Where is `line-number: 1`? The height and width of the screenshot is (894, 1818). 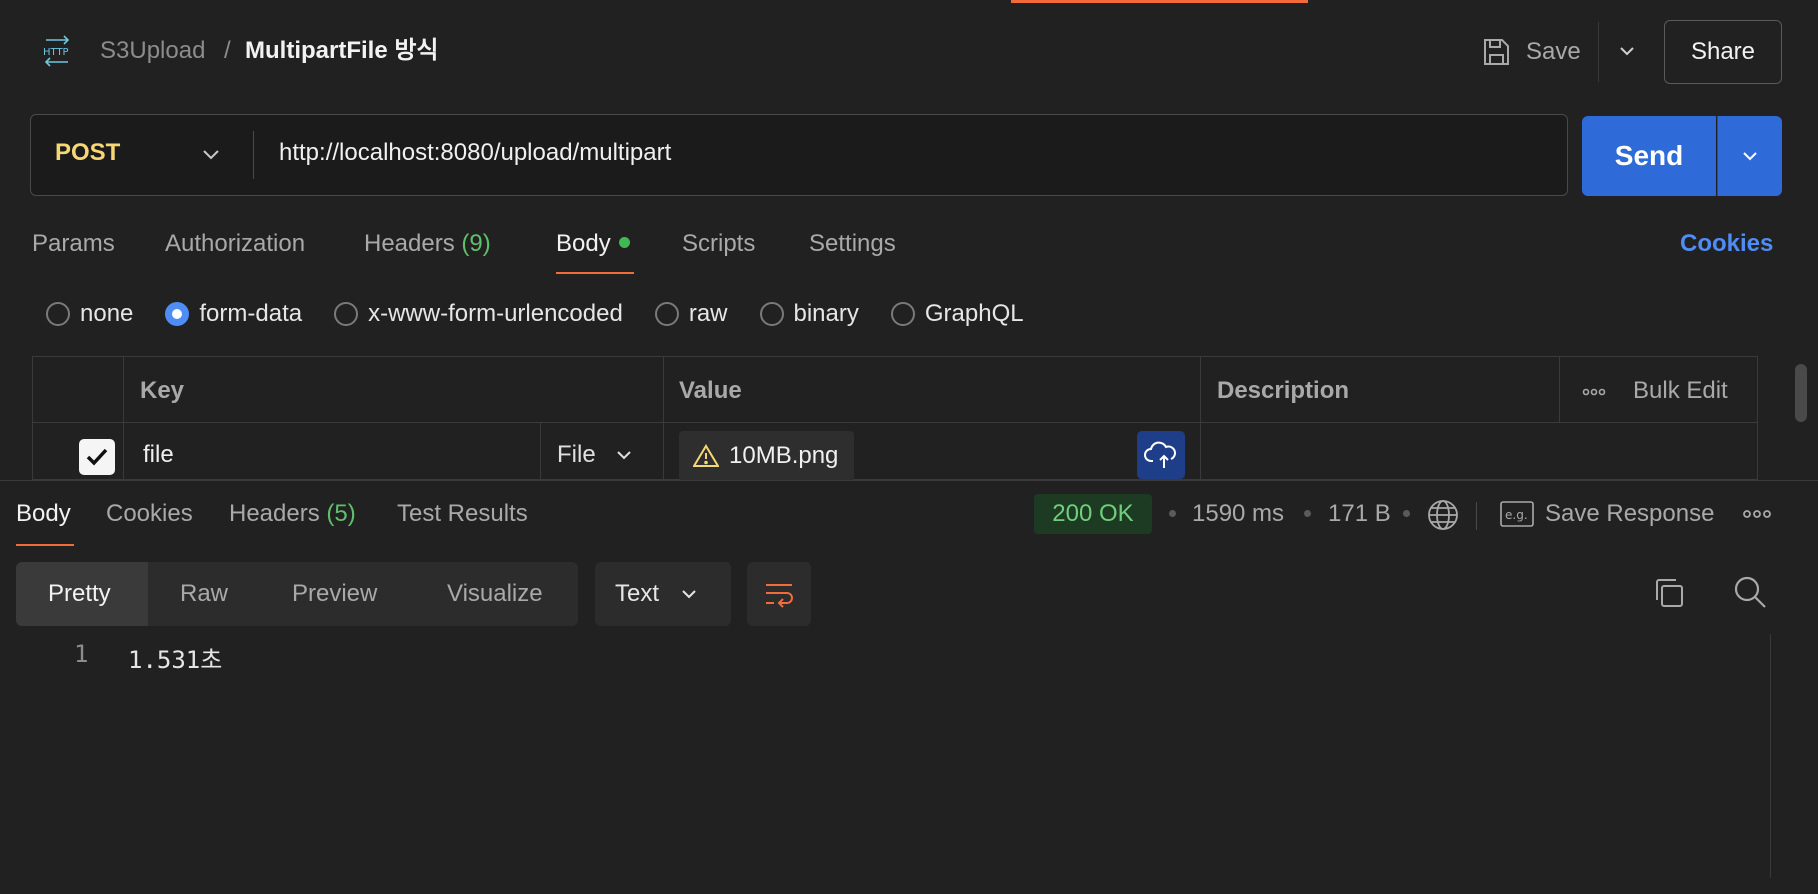
line-number: 1 is located at coordinates (81, 654).